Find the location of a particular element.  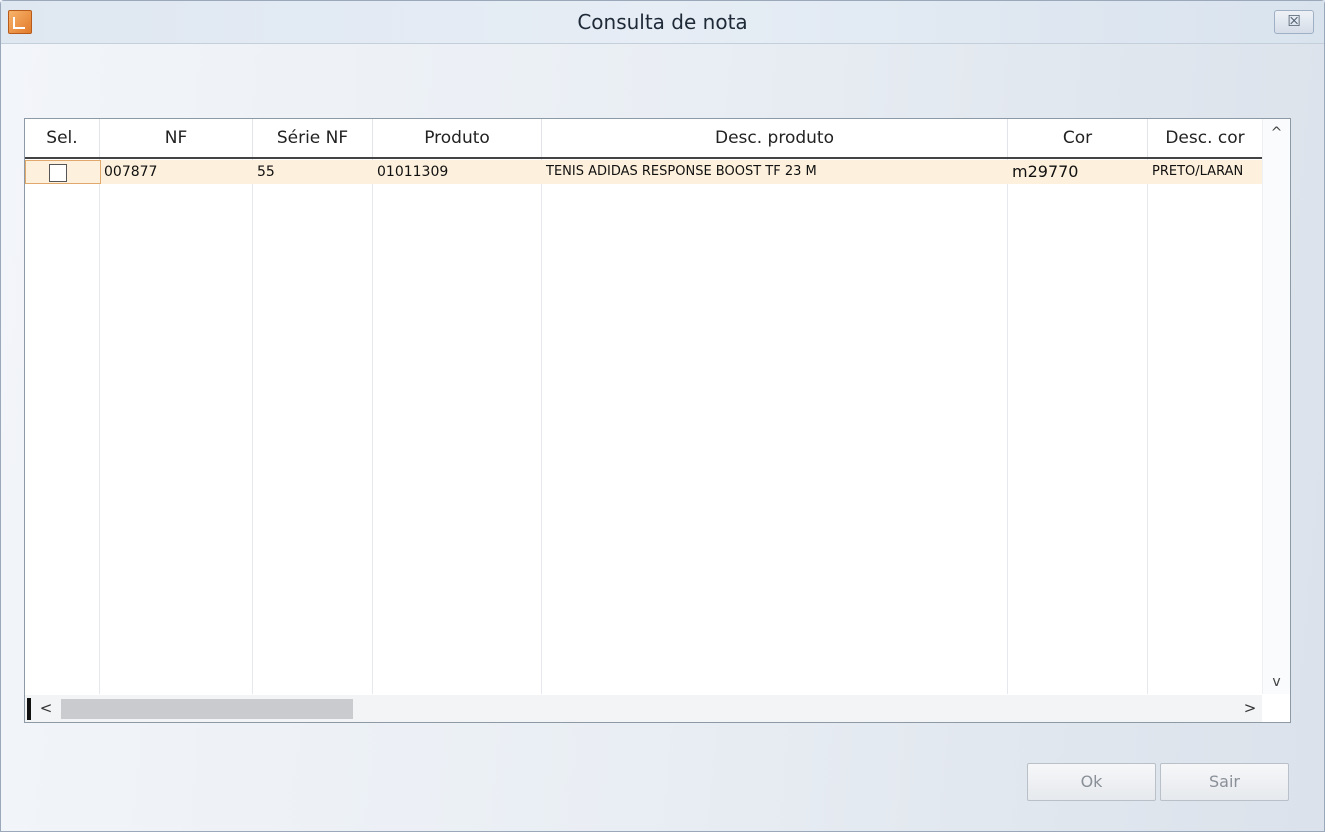

window-title: Consulta de nota is located at coordinates (662, 22).